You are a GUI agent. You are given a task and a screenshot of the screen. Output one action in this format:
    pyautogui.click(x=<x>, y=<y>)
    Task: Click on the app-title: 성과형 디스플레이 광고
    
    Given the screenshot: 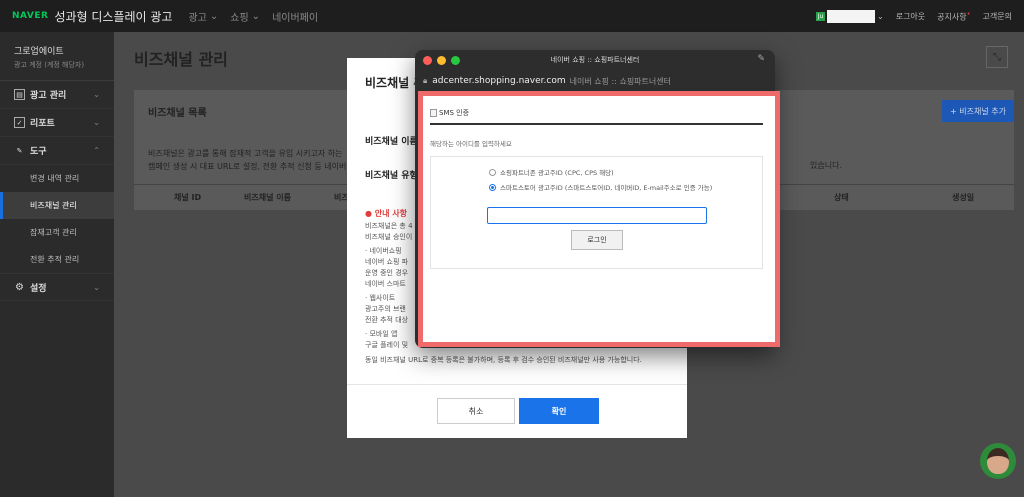 What is the action you would take?
    pyautogui.click(x=113, y=16)
    